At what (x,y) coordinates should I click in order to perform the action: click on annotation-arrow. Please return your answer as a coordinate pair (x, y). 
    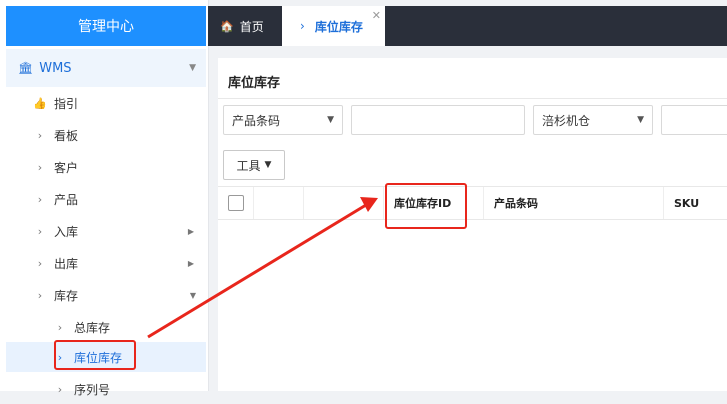
    Looking at the image, I should click on (262, 268).